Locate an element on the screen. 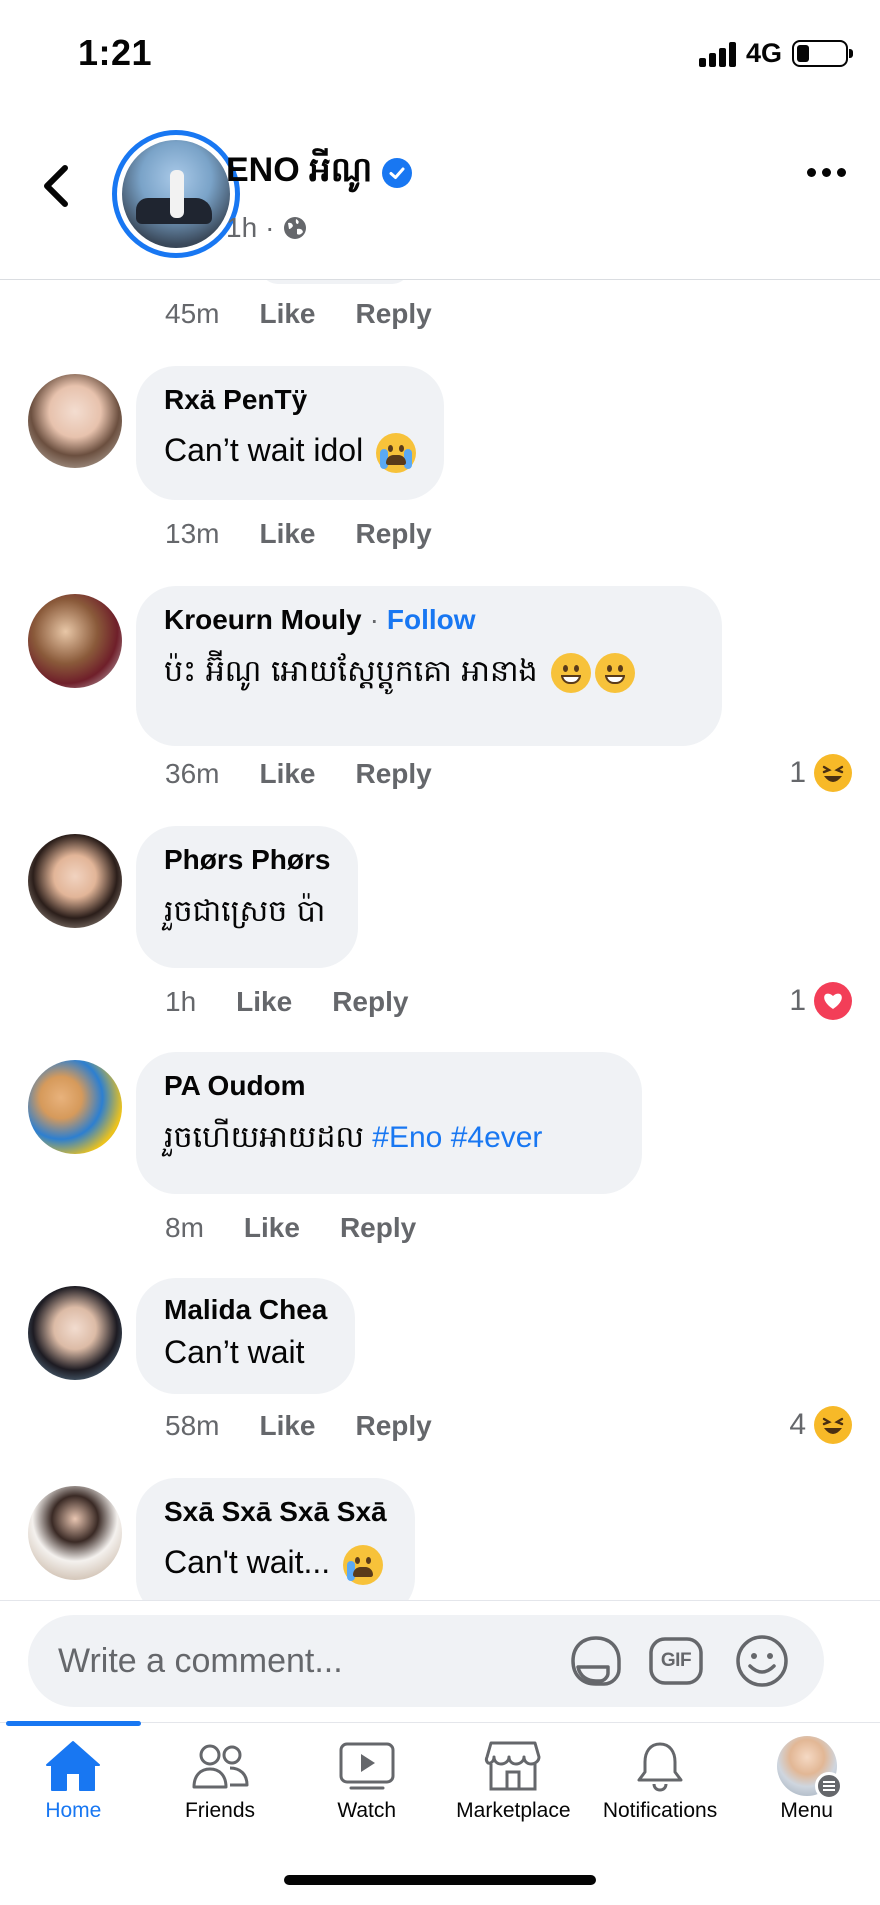  reaction-summary: 4 is located at coordinates (820, 1425).